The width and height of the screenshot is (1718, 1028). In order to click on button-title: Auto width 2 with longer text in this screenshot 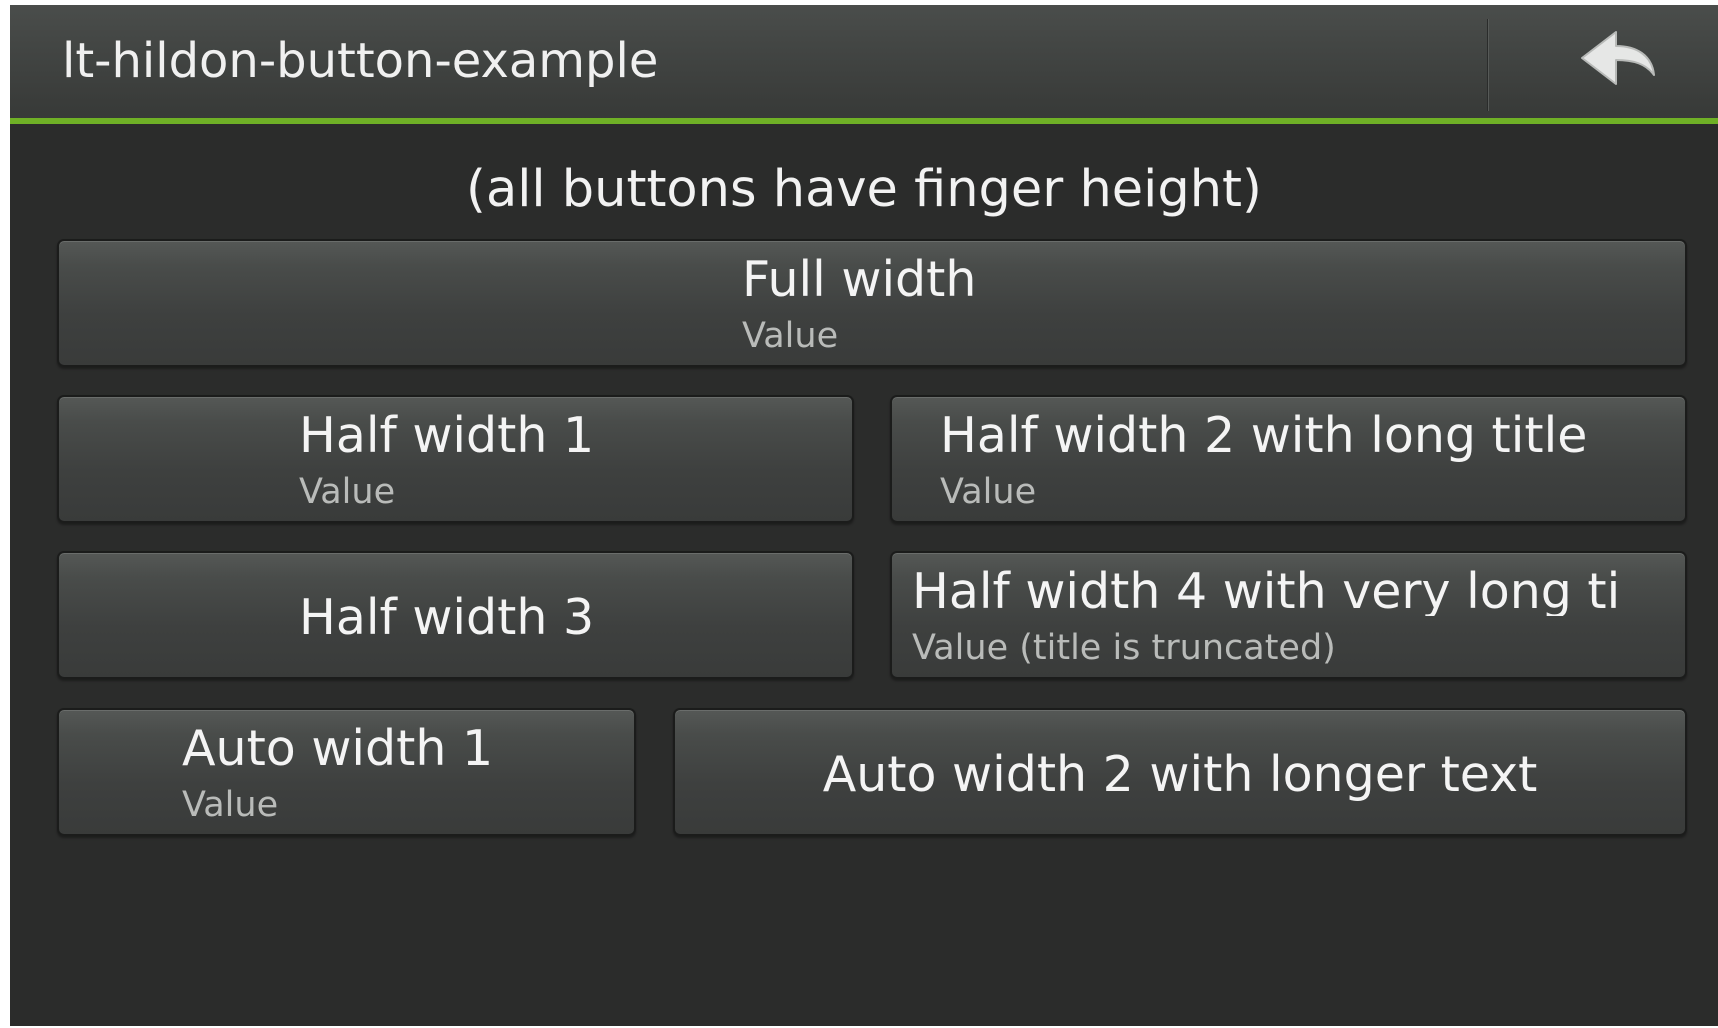, I will do `click(1180, 774)`.